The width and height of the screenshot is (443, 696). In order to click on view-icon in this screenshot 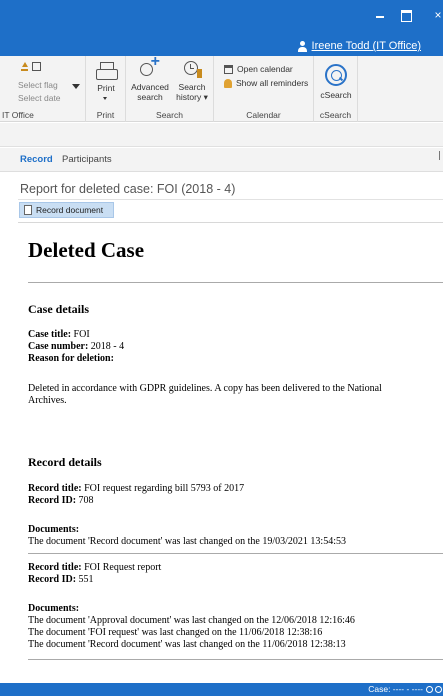, I will do `click(36, 66)`.